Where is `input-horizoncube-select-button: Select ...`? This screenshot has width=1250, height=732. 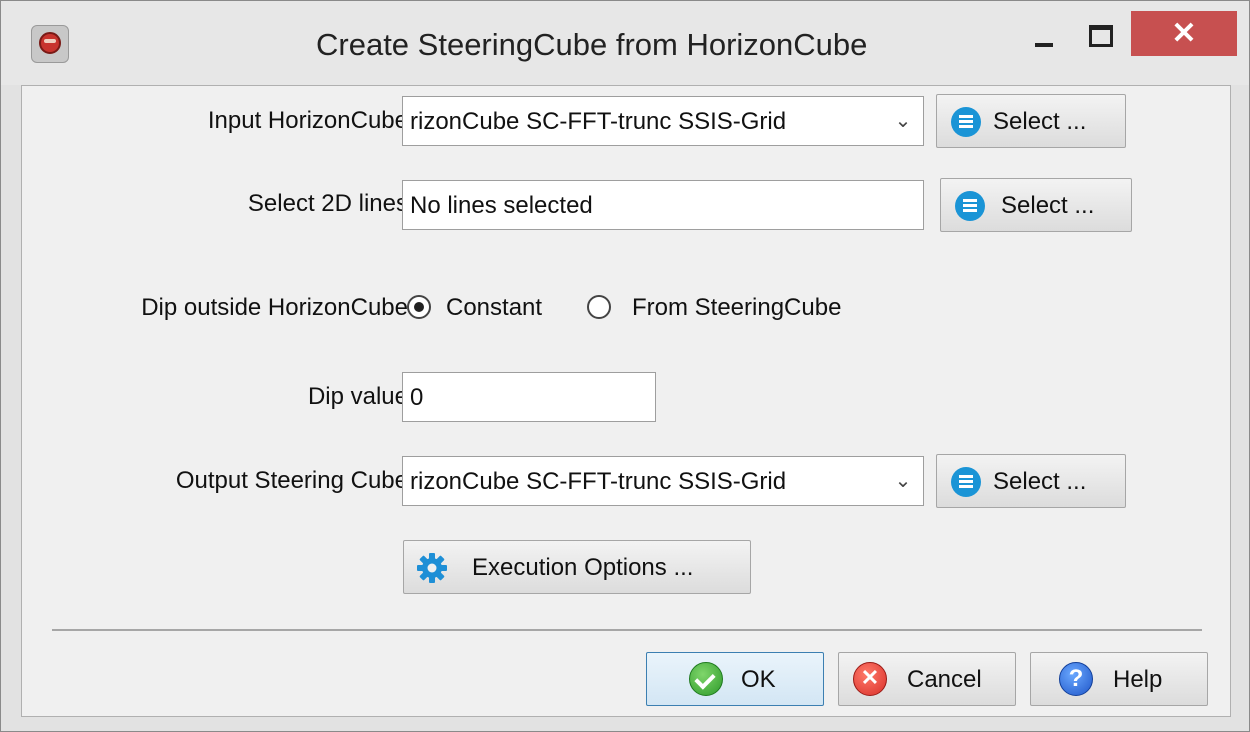 input-horizoncube-select-button: Select ... is located at coordinates (1031, 121).